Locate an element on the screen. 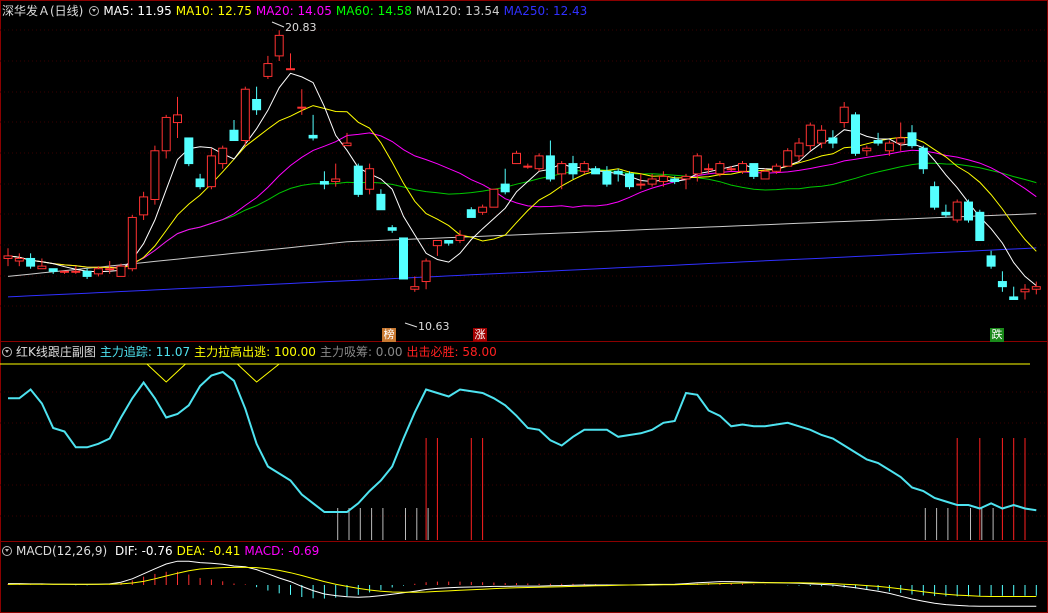 The height and width of the screenshot is (613, 1048). legend-item: 主力拉高出逃: 100.00 is located at coordinates (255, 352).